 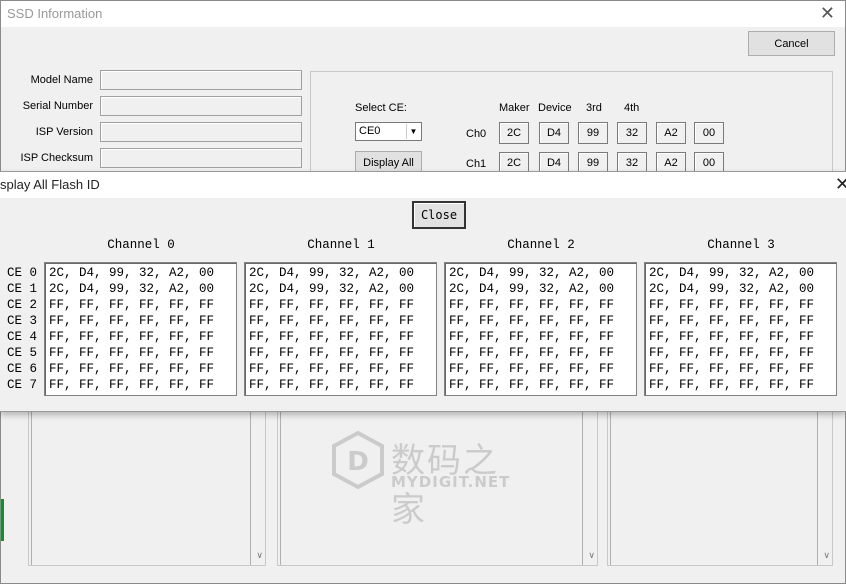 What do you see at coordinates (64, 132) in the screenshot?
I see `isp-version-label: ISP Version` at bounding box center [64, 132].